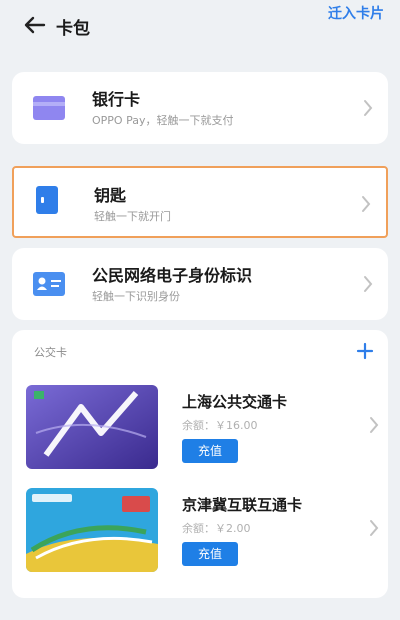  Describe the element at coordinates (172, 275) in the screenshot. I see `id-card-title: 公民网络电子身份标识` at that location.